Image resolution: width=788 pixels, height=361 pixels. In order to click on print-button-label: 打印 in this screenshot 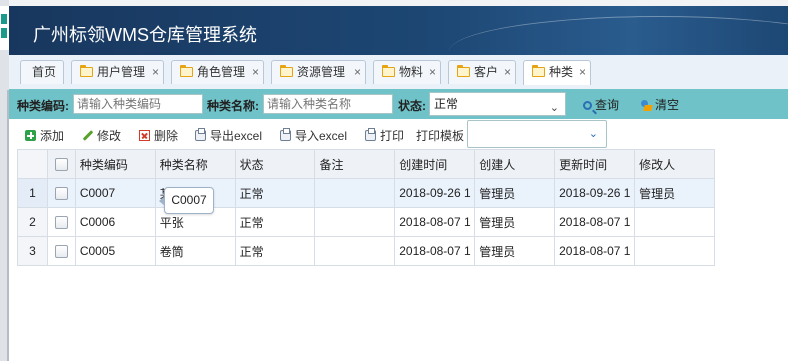, I will do `click(392, 136)`.